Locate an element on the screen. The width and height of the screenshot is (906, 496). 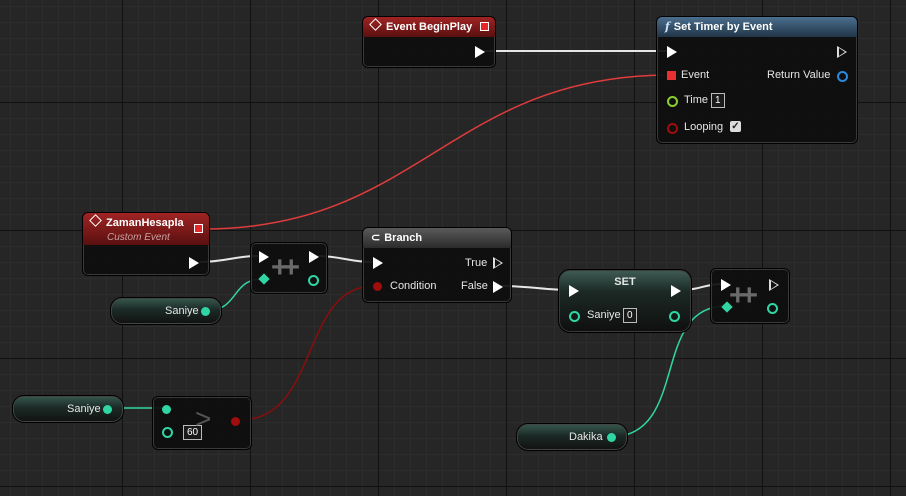
looping-pin-label: Looping is located at coordinates (704, 127).